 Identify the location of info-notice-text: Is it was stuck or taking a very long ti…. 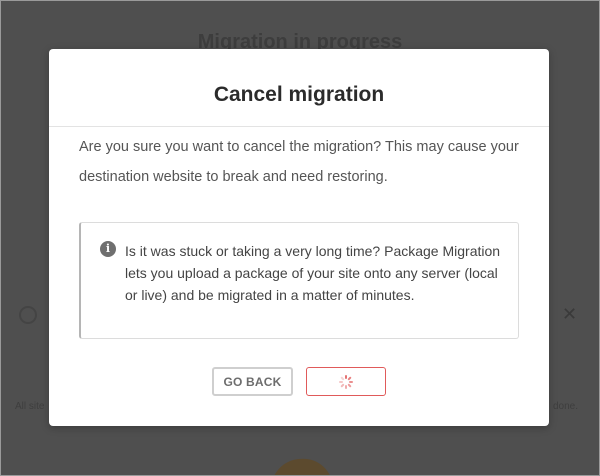
(313, 273).